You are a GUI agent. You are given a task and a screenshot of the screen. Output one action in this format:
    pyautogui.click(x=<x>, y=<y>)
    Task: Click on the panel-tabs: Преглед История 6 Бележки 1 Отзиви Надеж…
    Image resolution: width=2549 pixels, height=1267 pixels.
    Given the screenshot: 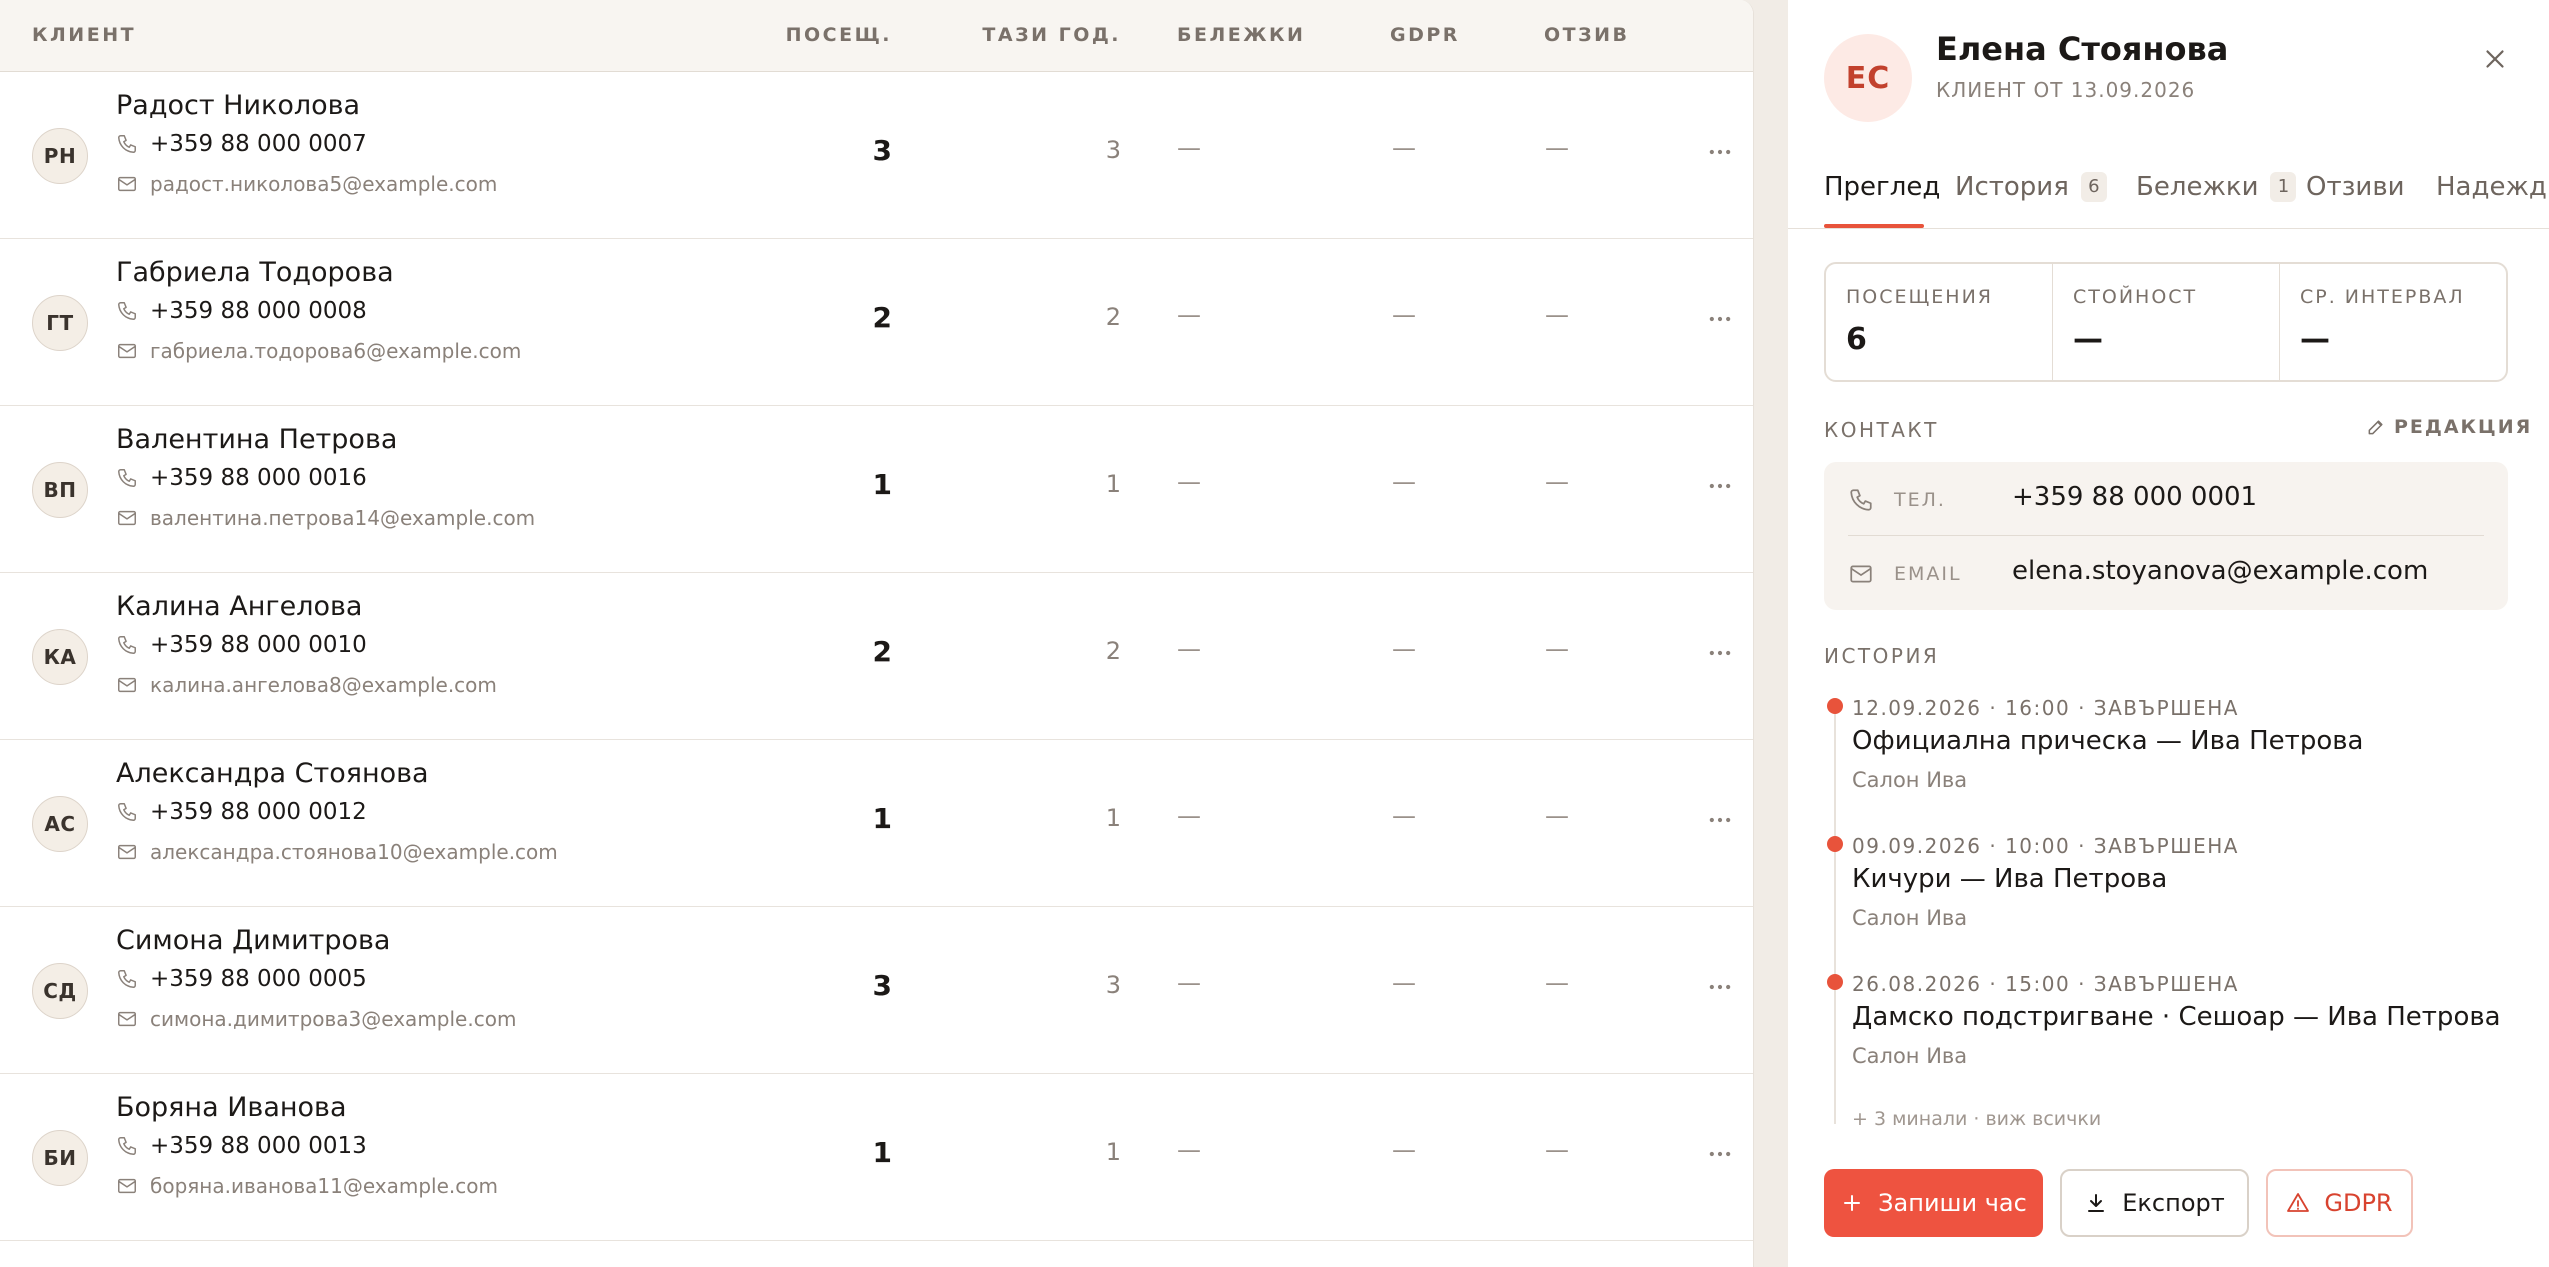 What is the action you would take?
    pyautogui.click(x=2168, y=189)
    